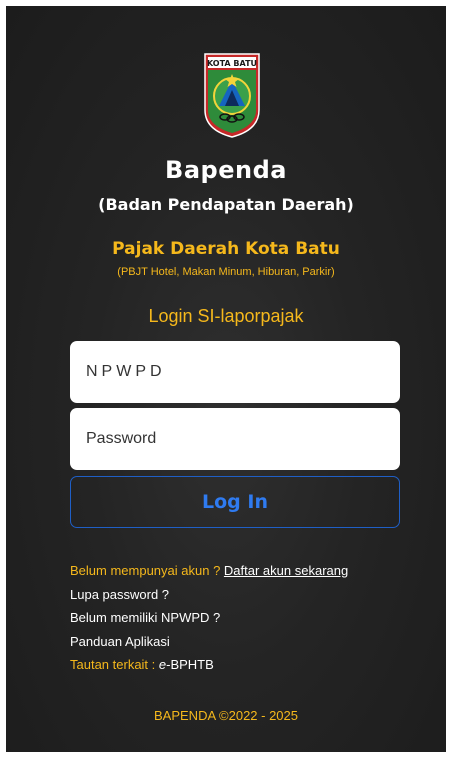  Describe the element at coordinates (226, 715) in the screenshot. I see `footer-copyright: BAPENDA ©2022 - 2025` at that location.